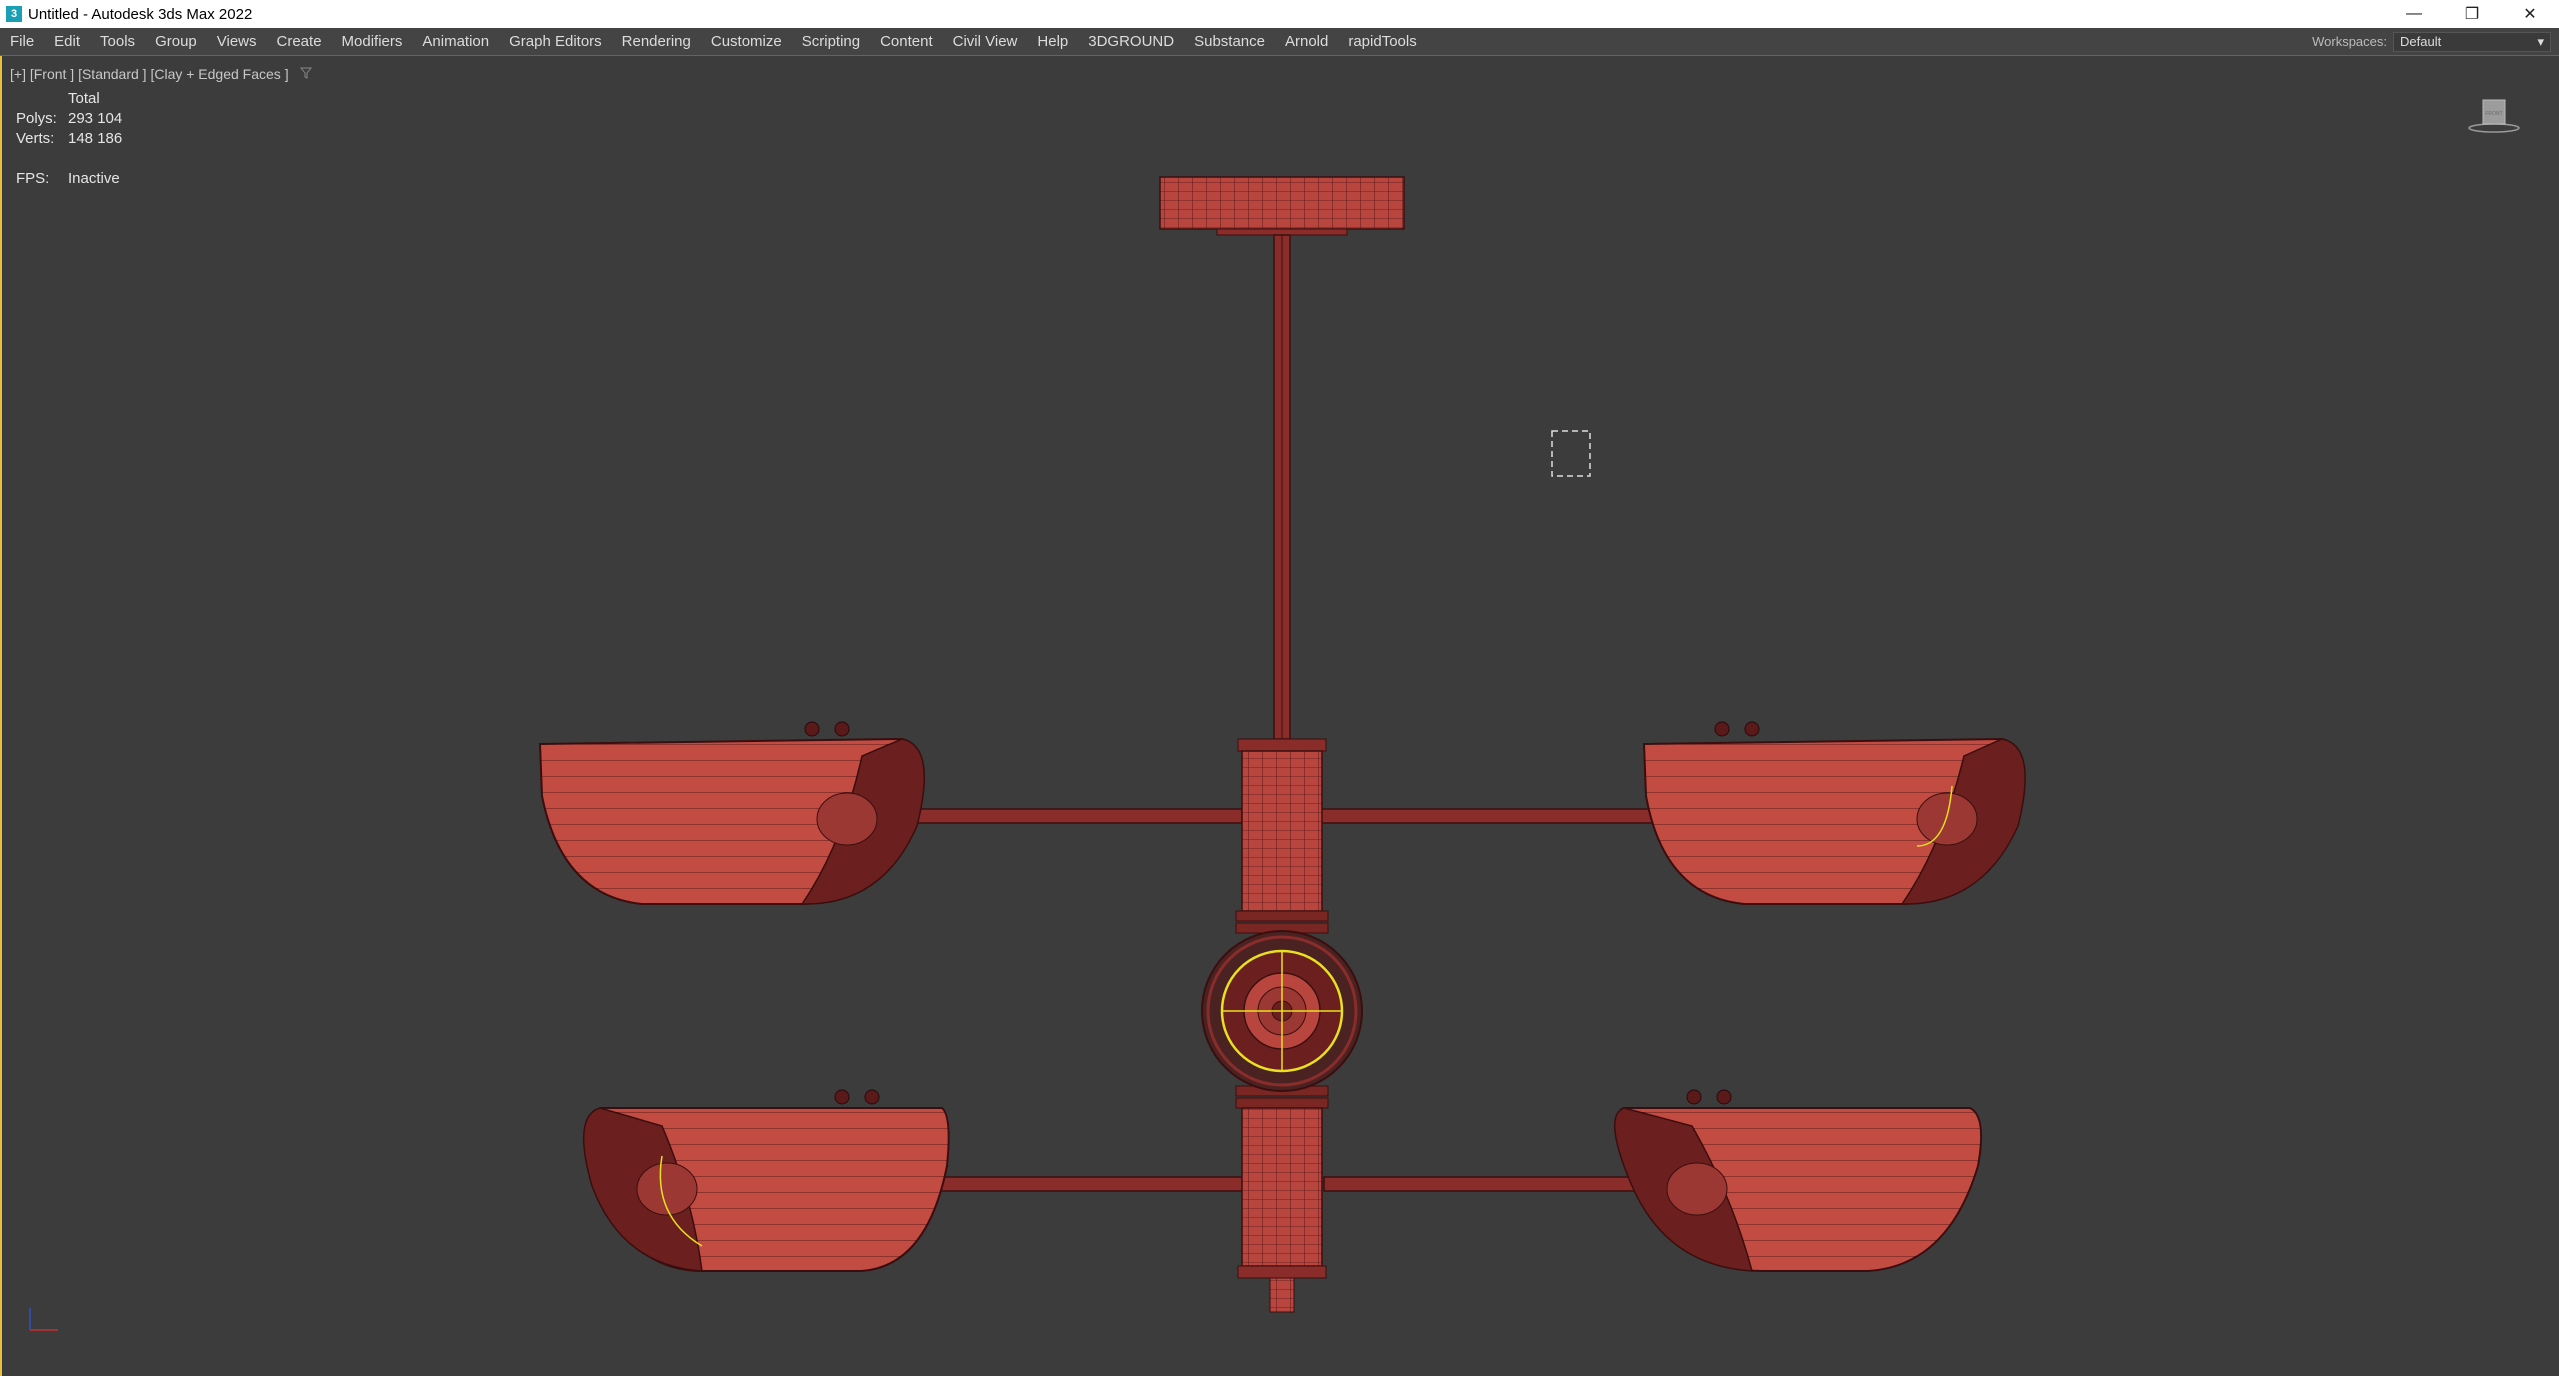 Image resolution: width=2559 pixels, height=1376 pixels. I want to click on close-button: ✕, so click(2530, 14).